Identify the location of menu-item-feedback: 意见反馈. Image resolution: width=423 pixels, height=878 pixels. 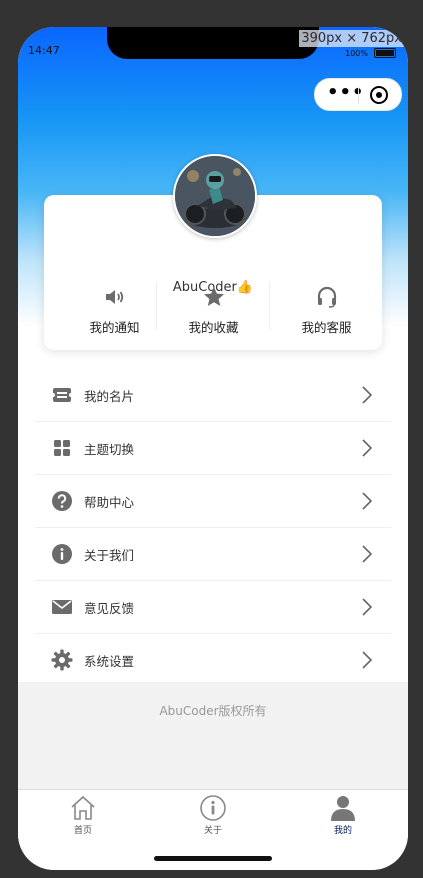
(213, 607).